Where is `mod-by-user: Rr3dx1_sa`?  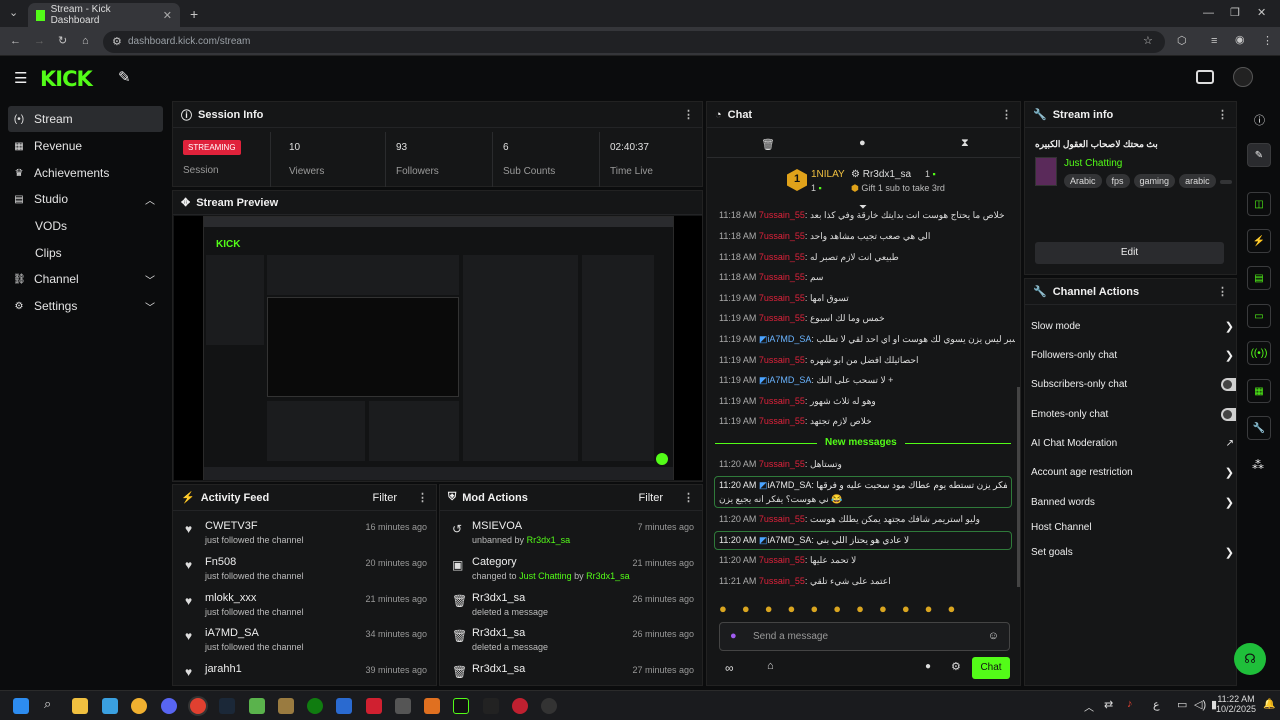
mod-by-user: Rr3dx1_sa is located at coordinates (549, 540).